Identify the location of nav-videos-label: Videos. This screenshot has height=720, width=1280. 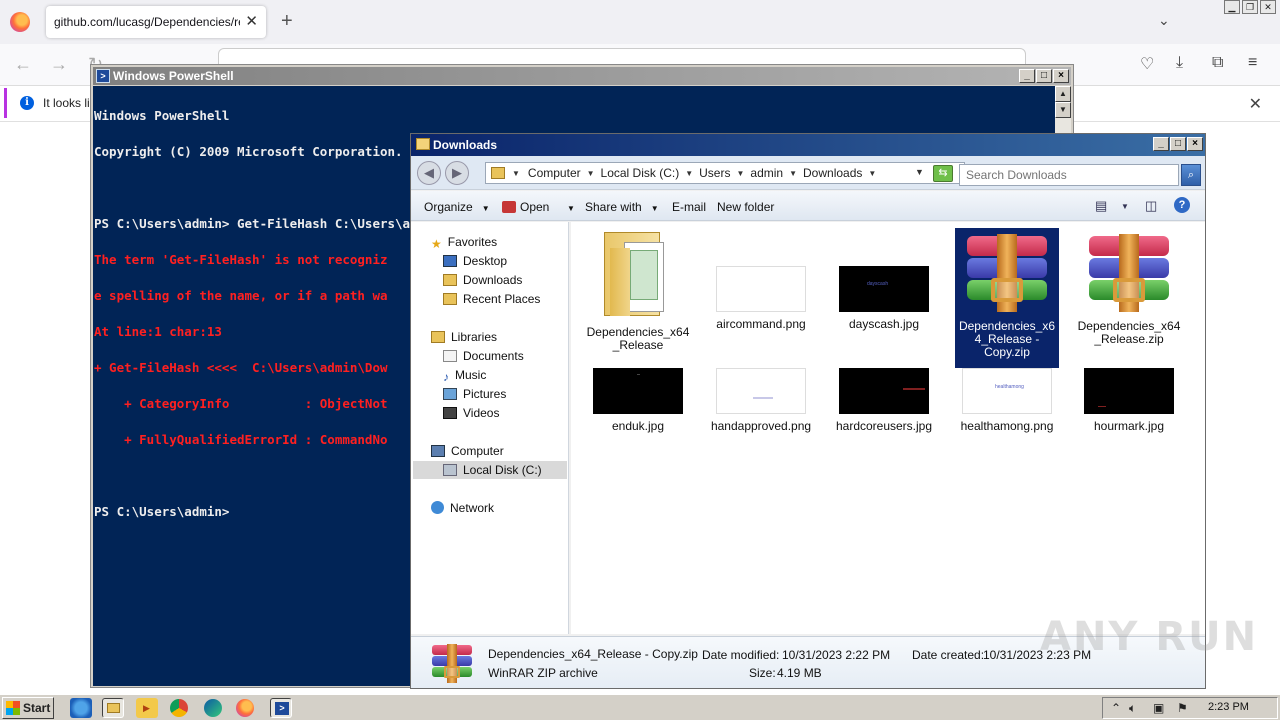
(481, 413).